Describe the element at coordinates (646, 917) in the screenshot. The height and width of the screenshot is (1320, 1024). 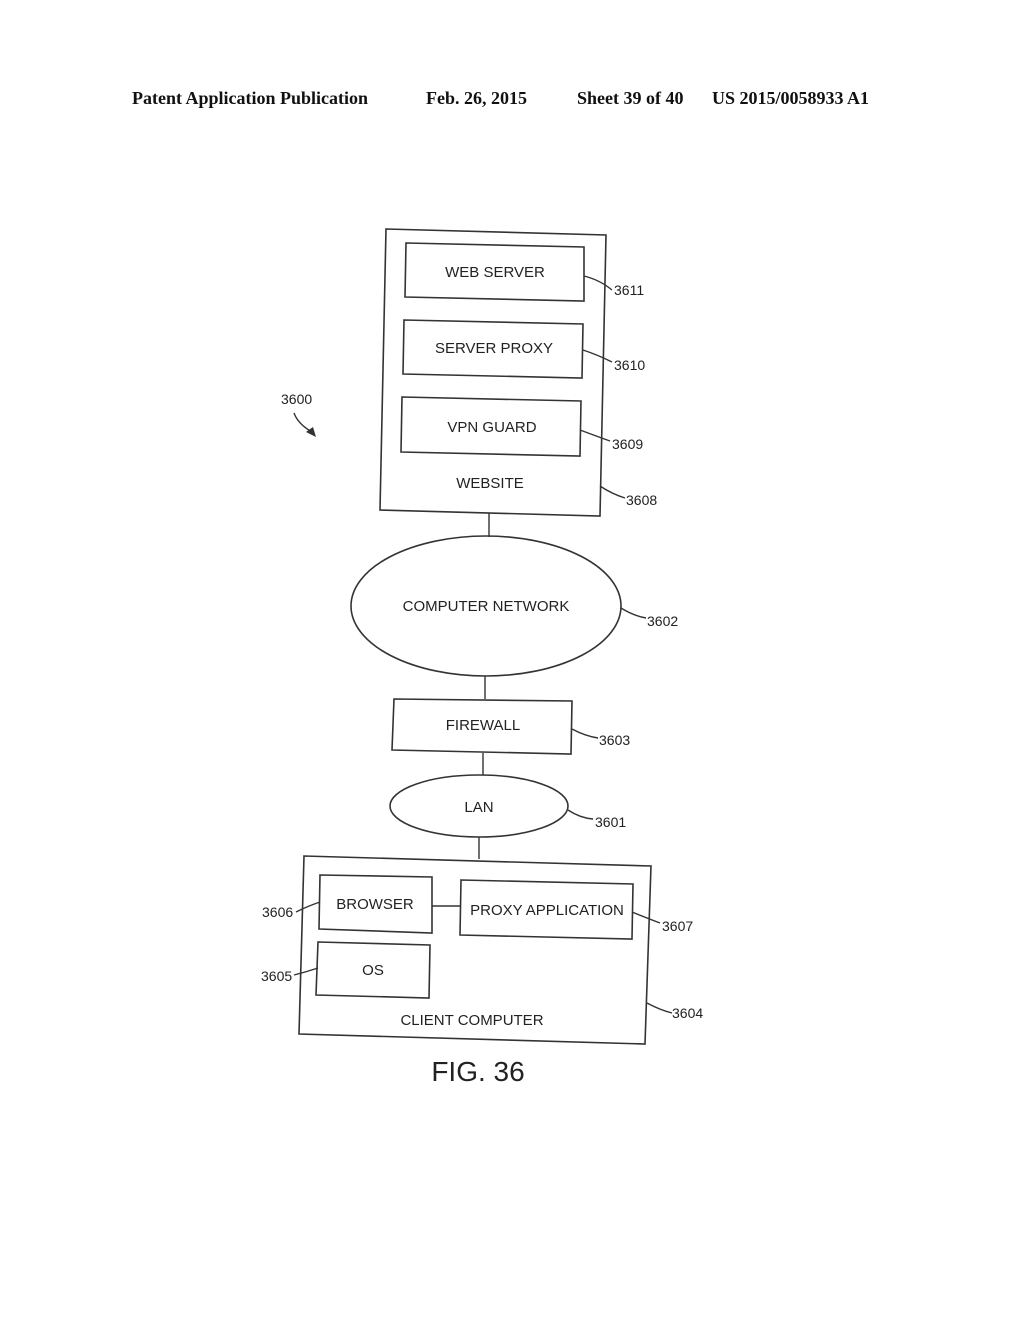
I see `proxy-application-ref-leader` at that location.